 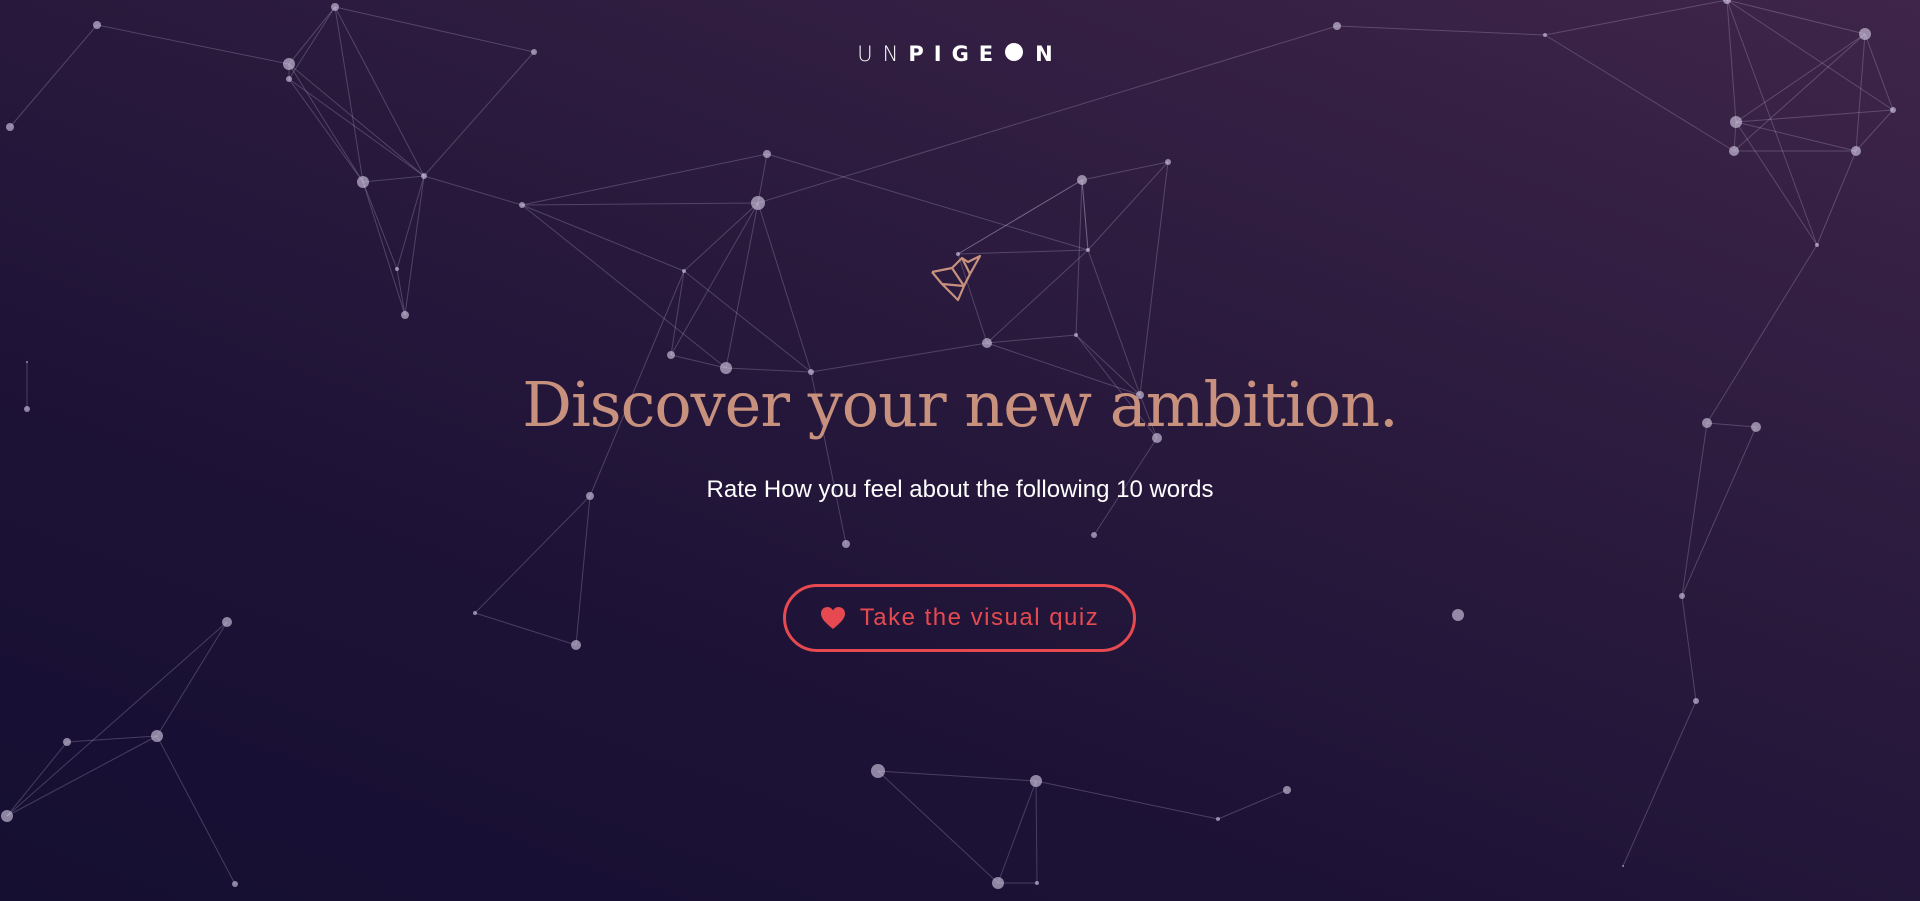 I want to click on logo-o-icon, so click(x=1019, y=54).